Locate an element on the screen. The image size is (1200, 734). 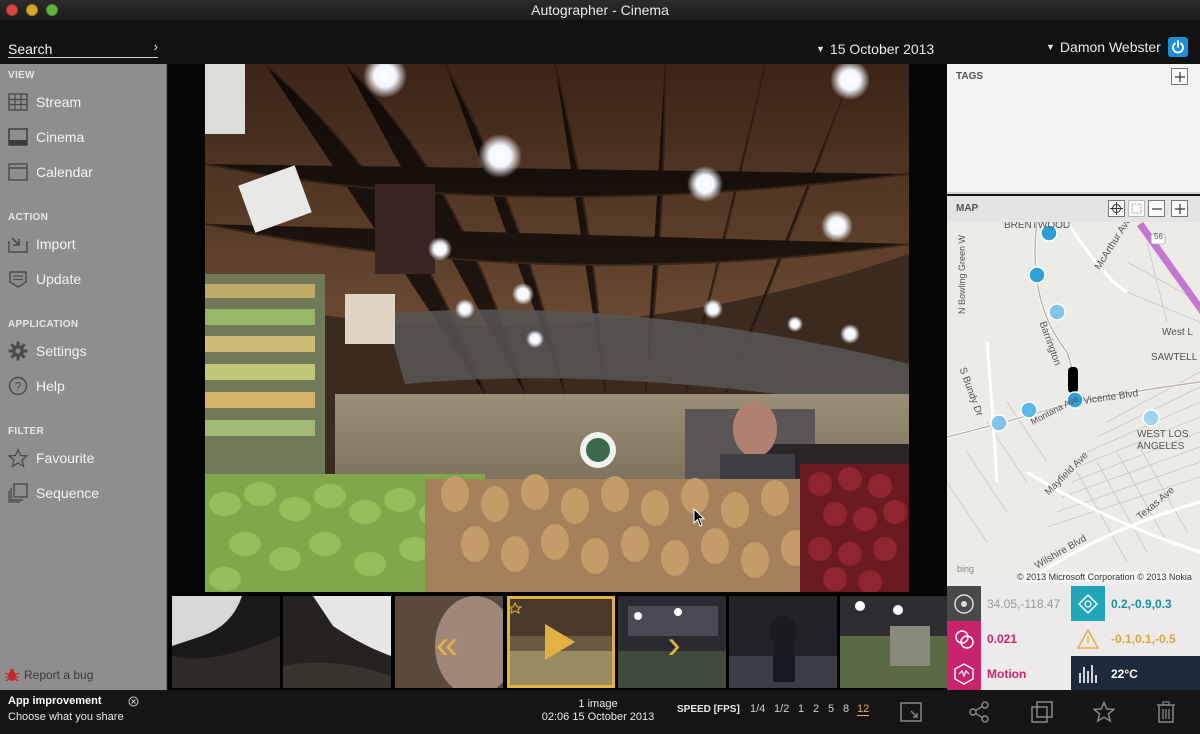
plus-icon is located at coordinates (1179, 76).